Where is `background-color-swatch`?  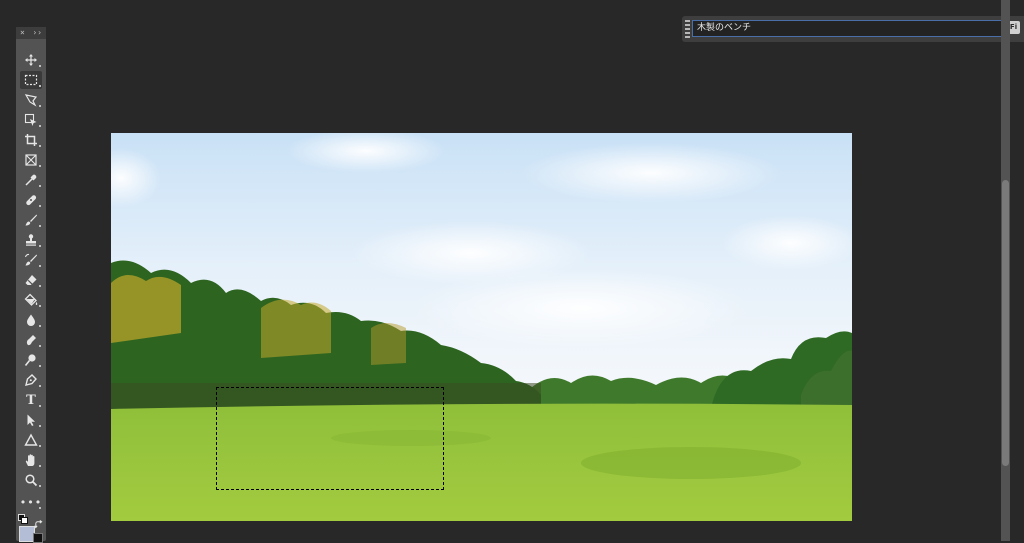 background-color-swatch is located at coordinates (38, 538).